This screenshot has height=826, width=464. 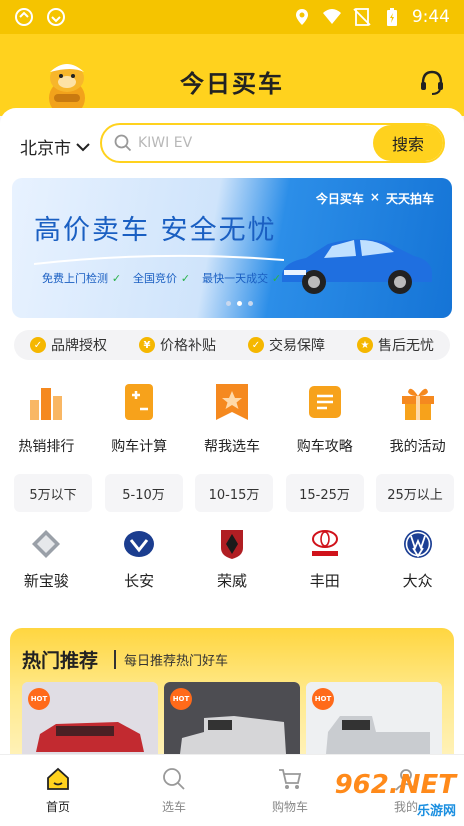 What do you see at coordinates (418, 559) in the screenshot?
I see `brand-volkswagen: 大众` at bounding box center [418, 559].